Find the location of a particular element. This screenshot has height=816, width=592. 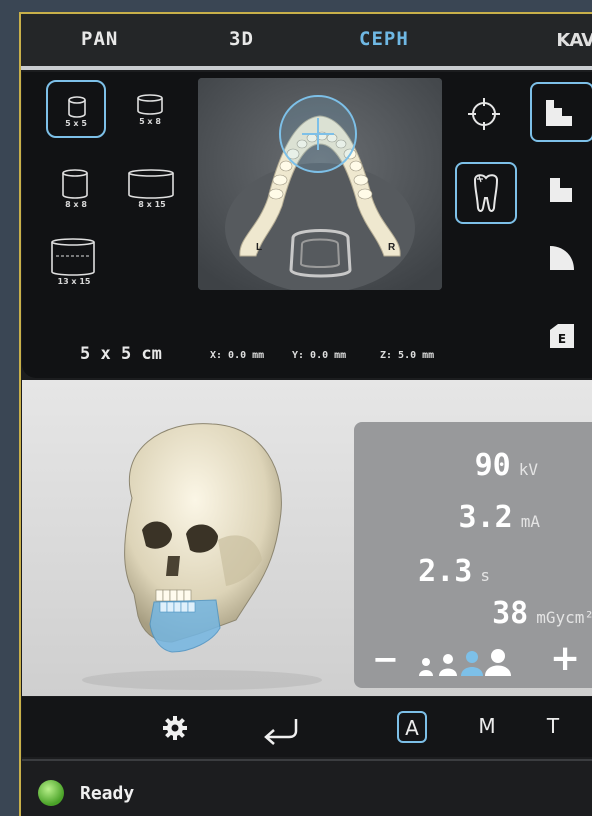

fov-option-8x15: 8 x 15 is located at coordinates (152, 189).